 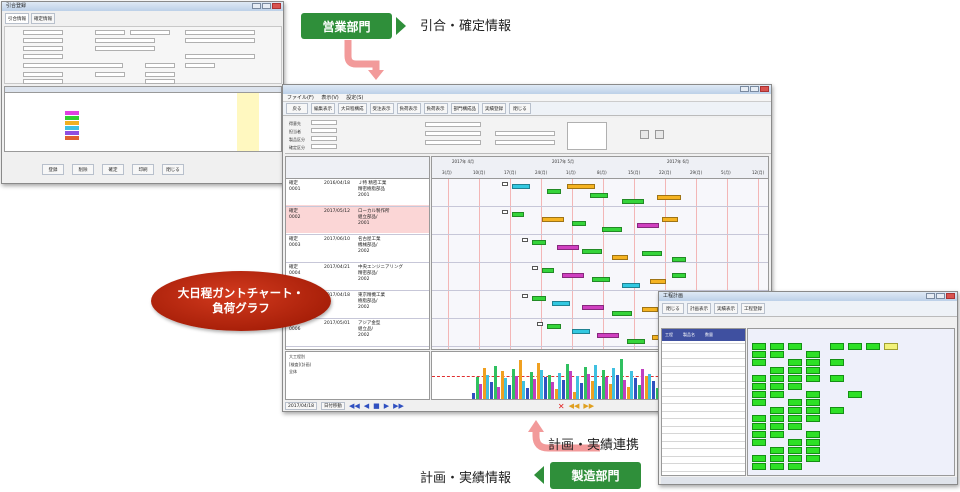 What do you see at coordinates (539, 475) in the screenshot?
I see `mfg-arrow-icon` at bounding box center [539, 475].